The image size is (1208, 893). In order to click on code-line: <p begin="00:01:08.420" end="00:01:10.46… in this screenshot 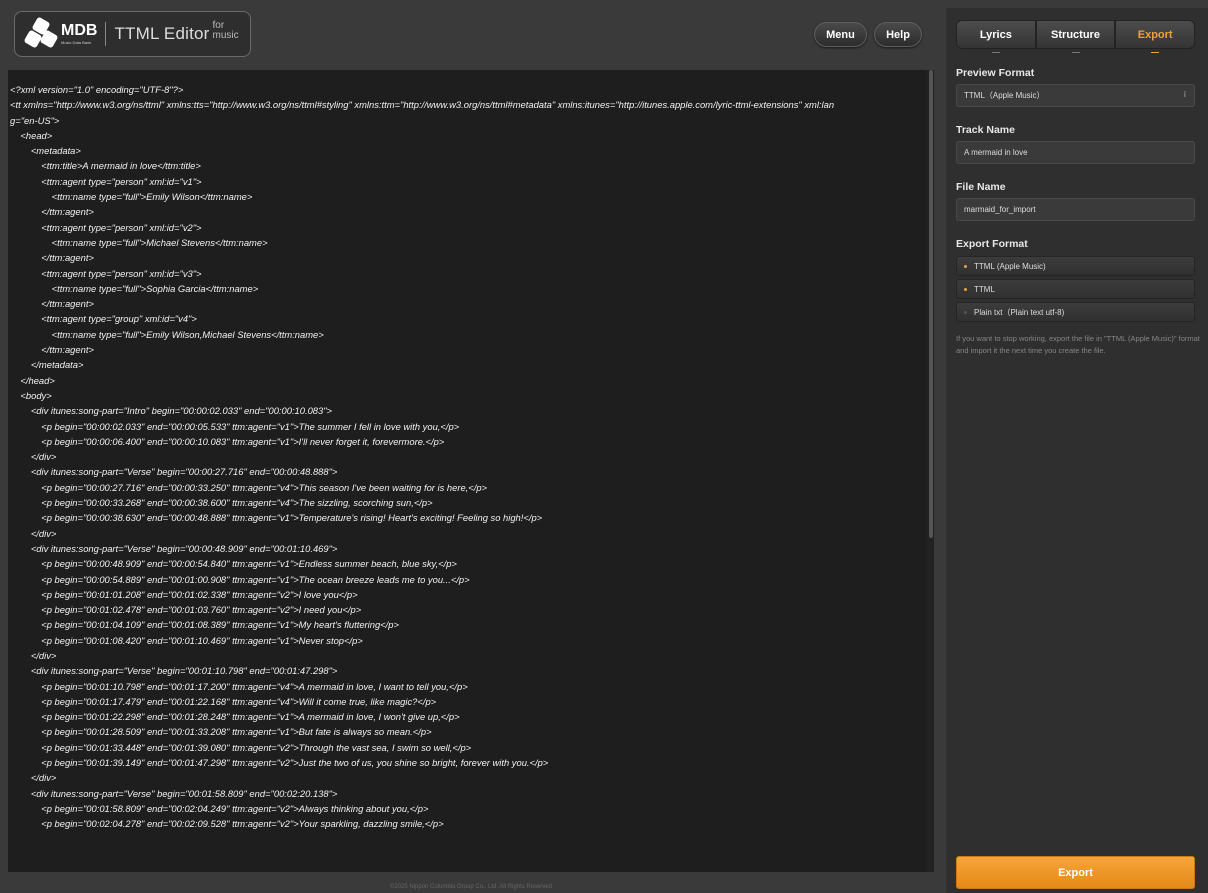, I will do `click(468, 640)`.